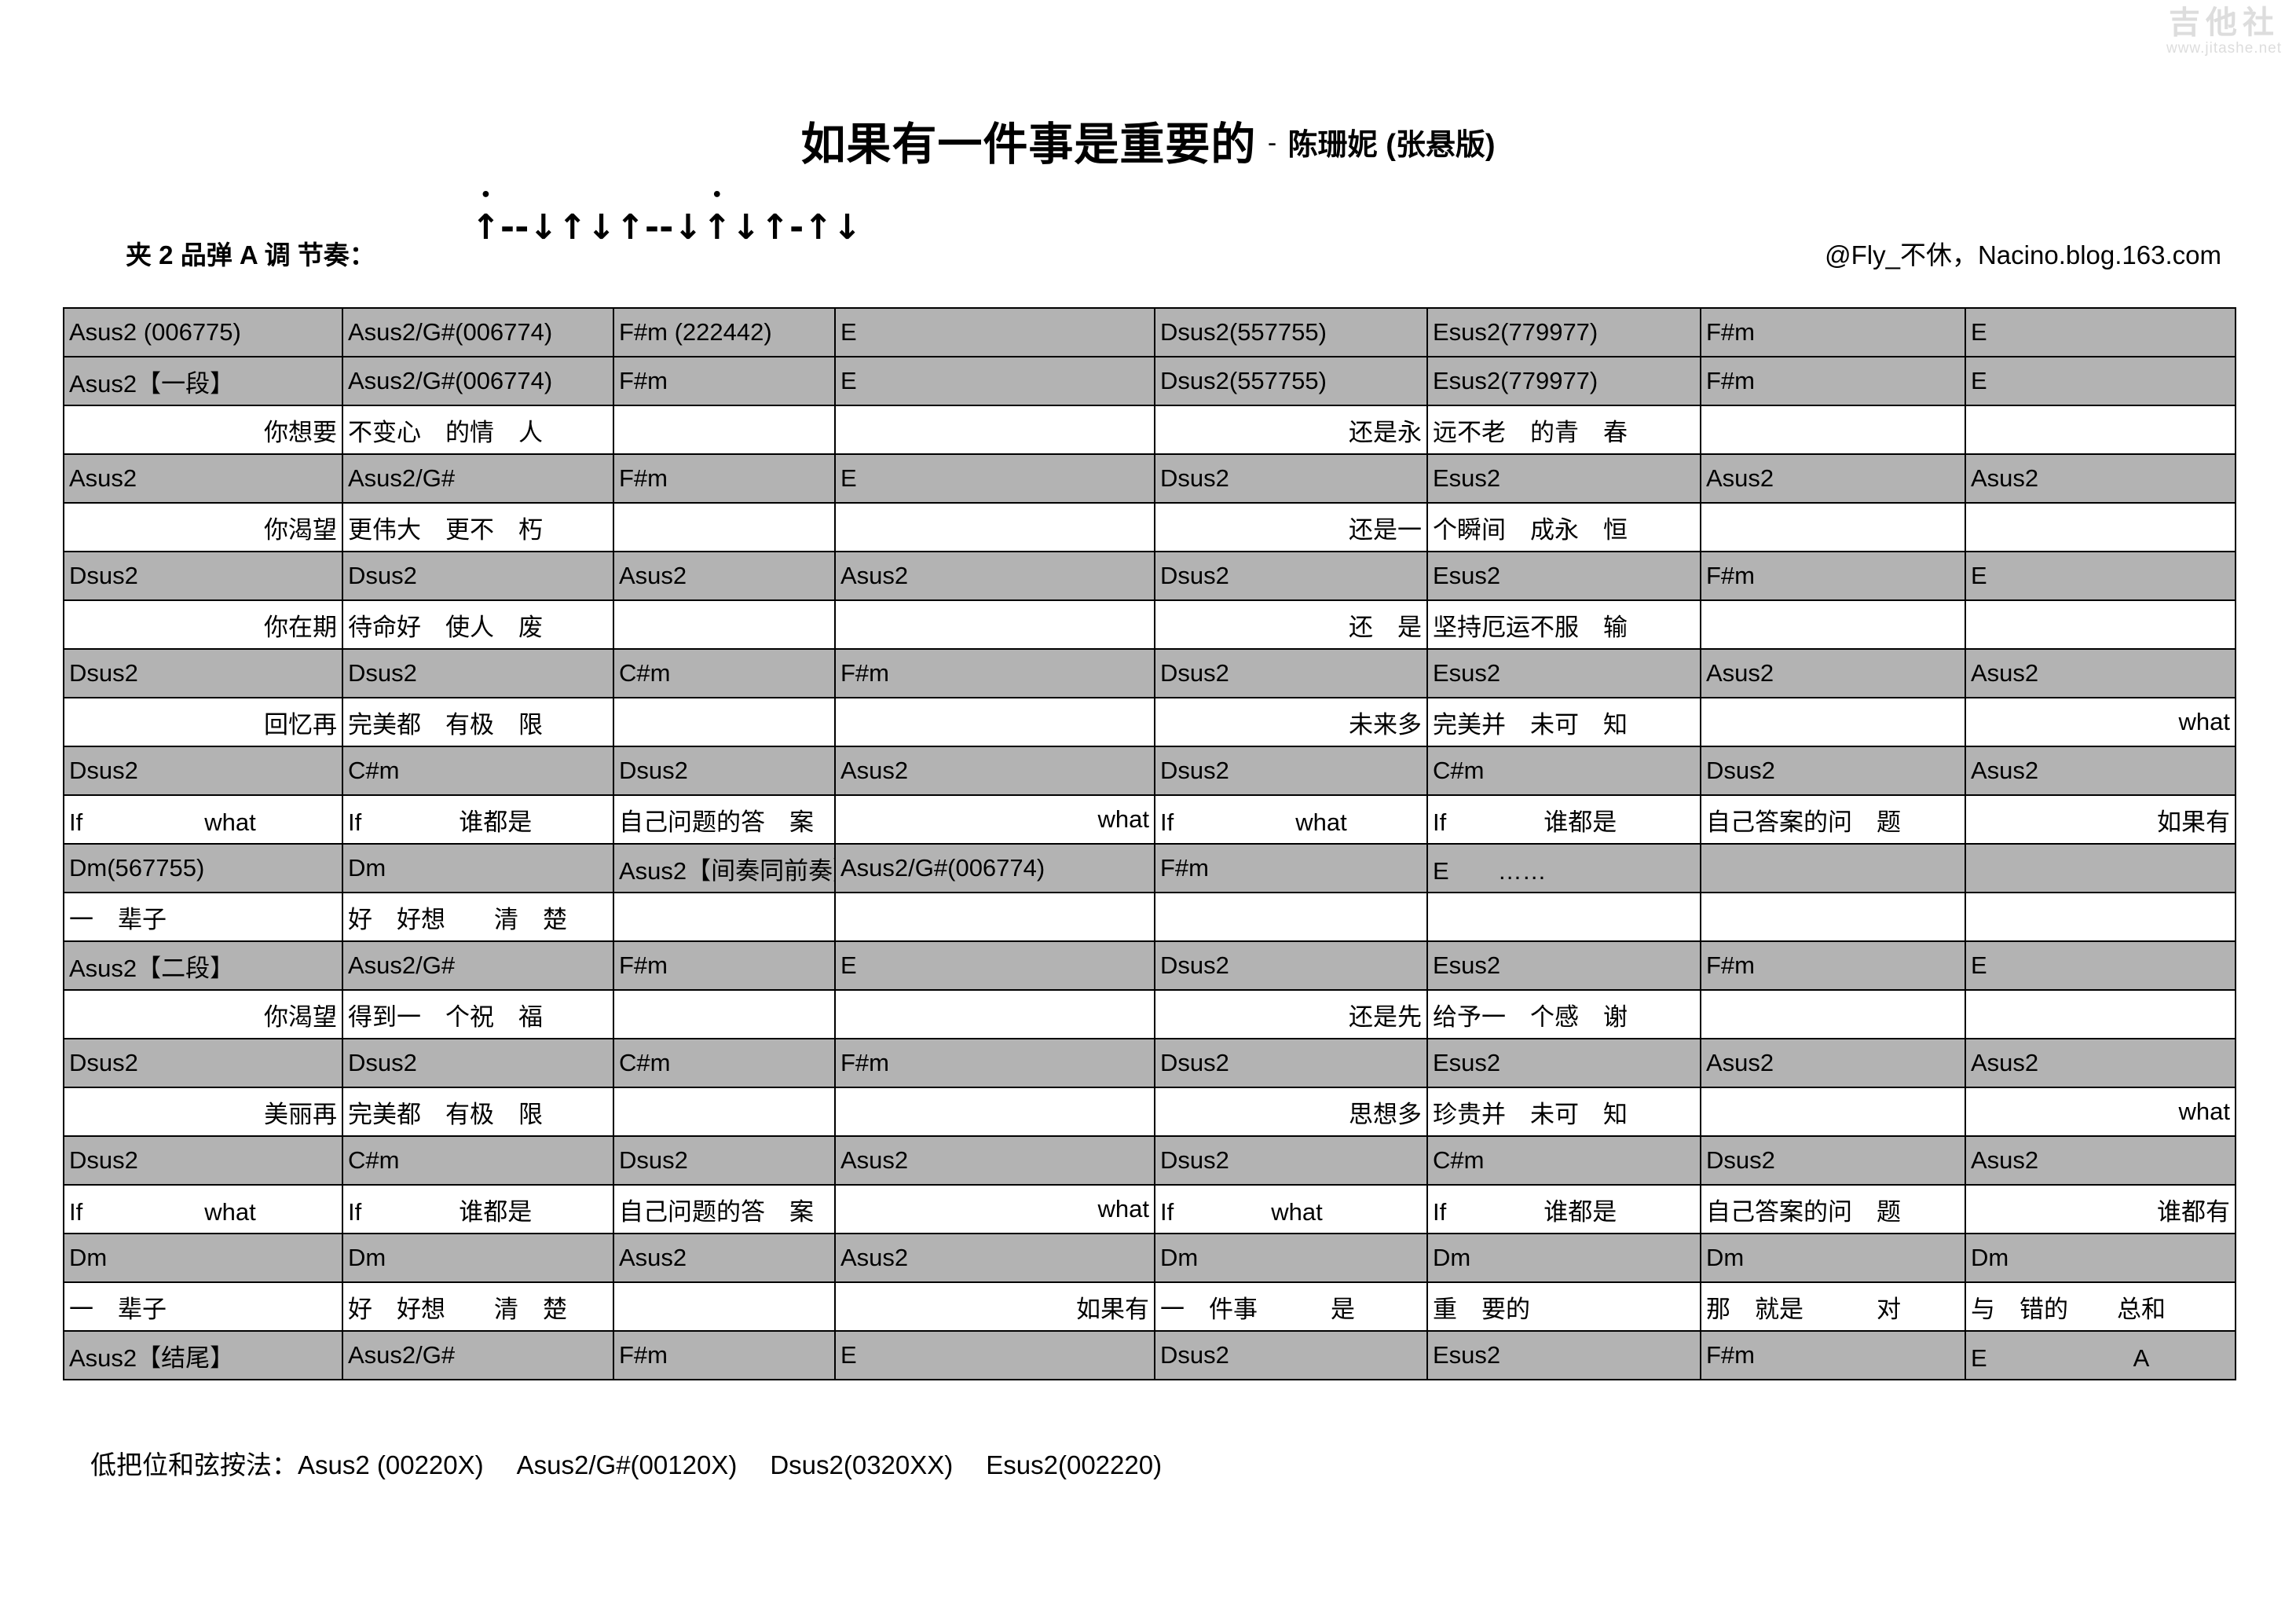 This screenshot has width=2296, height=1624. Describe the element at coordinates (1563, 479) in the screenshot. I see `chord-cell: Esus2` at that location.